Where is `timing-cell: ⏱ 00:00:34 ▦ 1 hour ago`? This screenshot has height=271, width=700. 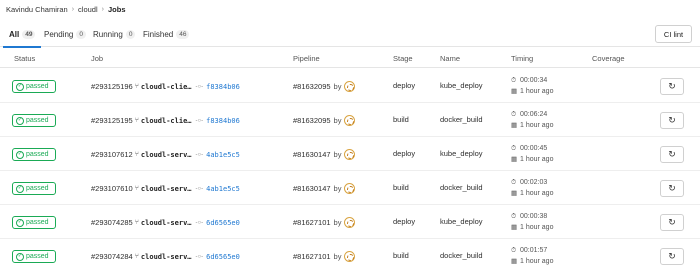 timing-cell: ⏱ 00:00:34 ▦ 1 hour ago is located at coordinates (532, 86).